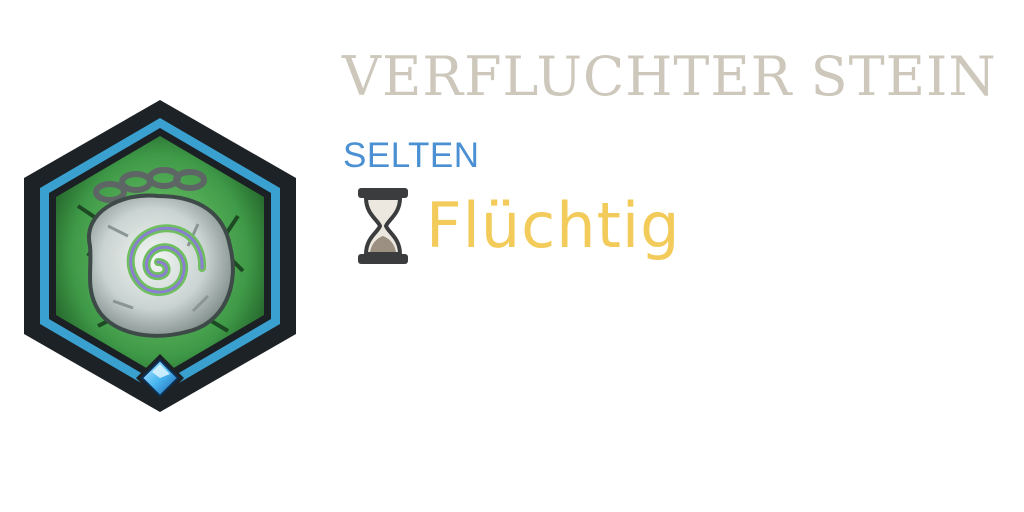 The height and width of the screenshot is (512, 1024). I want to click on item-name: VERFLUCHTER STEIN, so click(669, 76).